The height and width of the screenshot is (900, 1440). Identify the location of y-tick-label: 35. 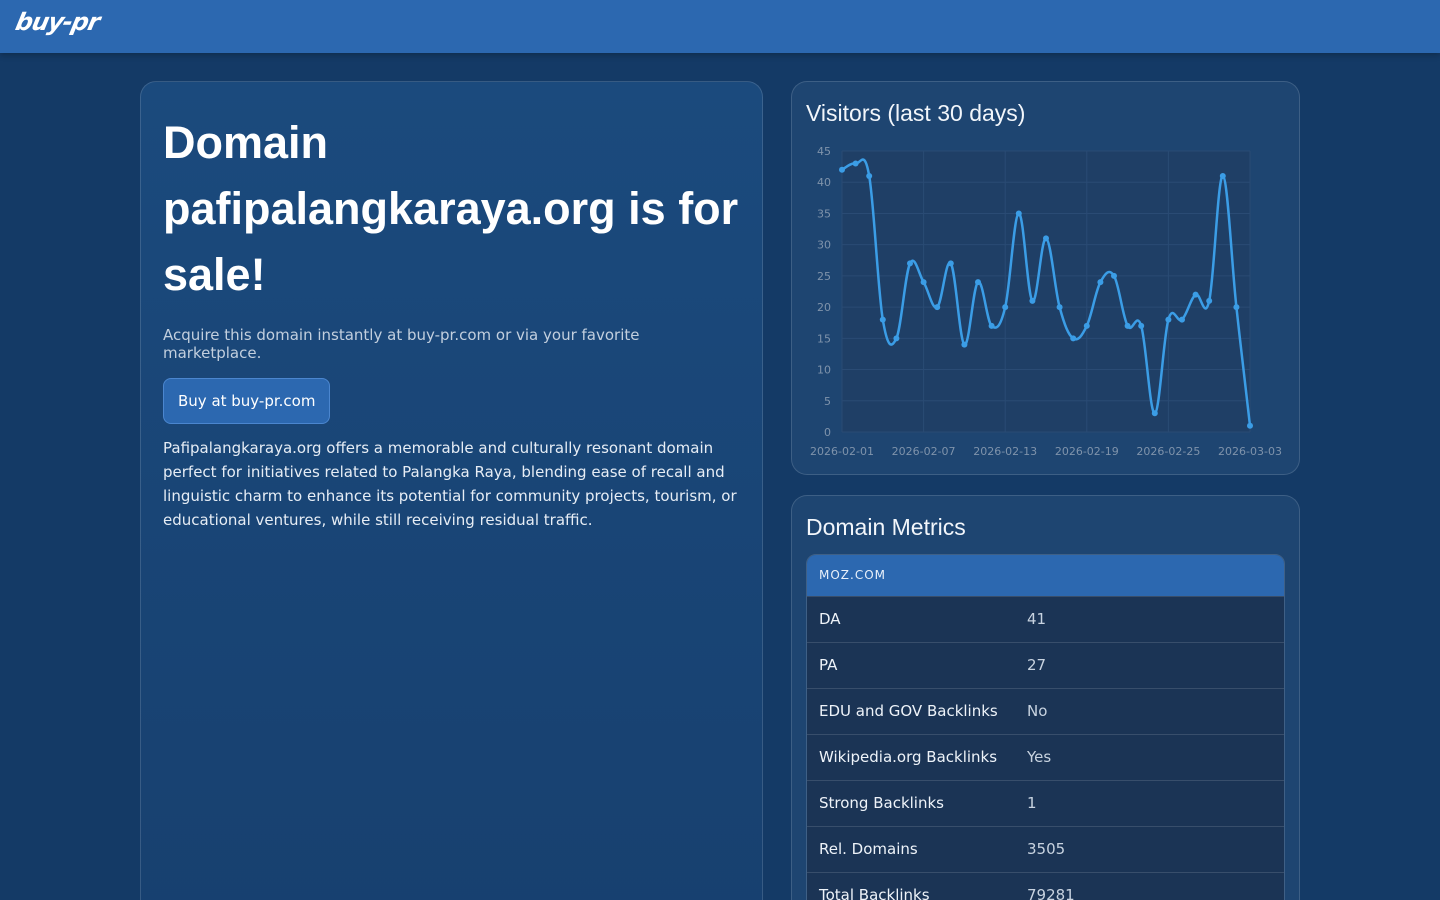
(824, 213).